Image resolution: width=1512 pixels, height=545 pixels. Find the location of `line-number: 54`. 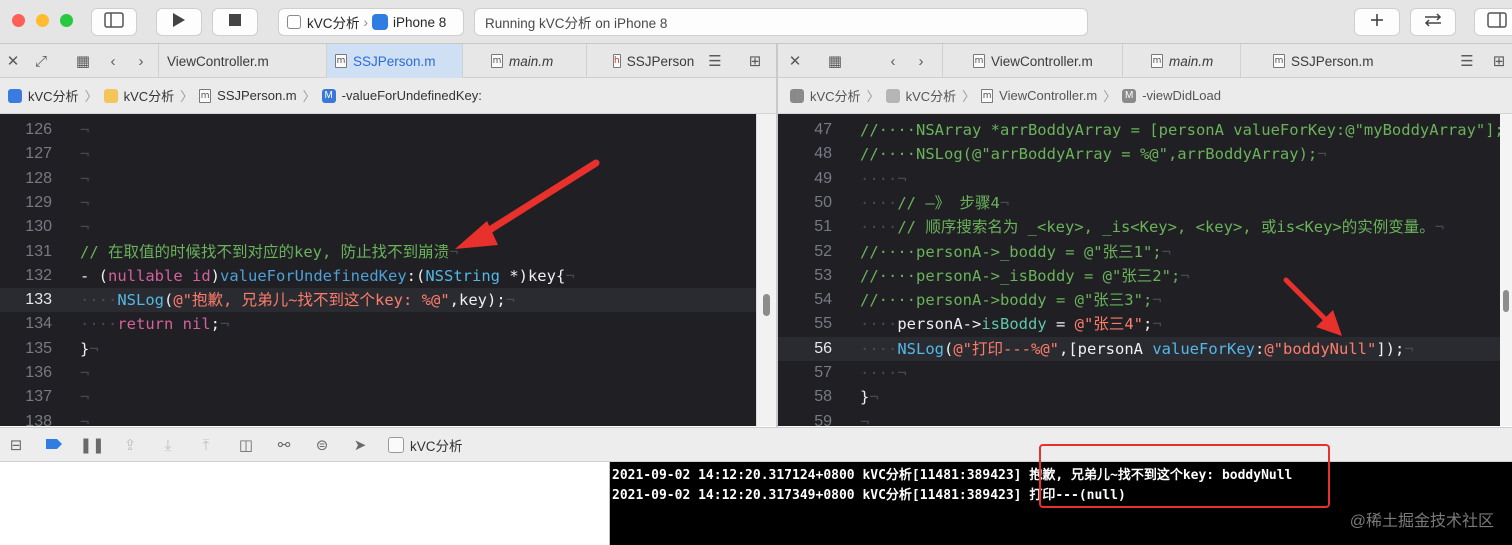

line-number: 54 is located at coordinates (805, 300).